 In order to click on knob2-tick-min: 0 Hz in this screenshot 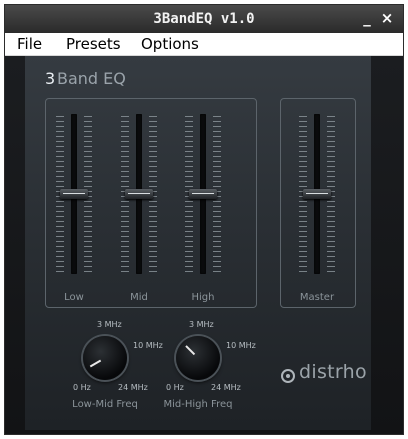, I will do `click(175, 387)`.